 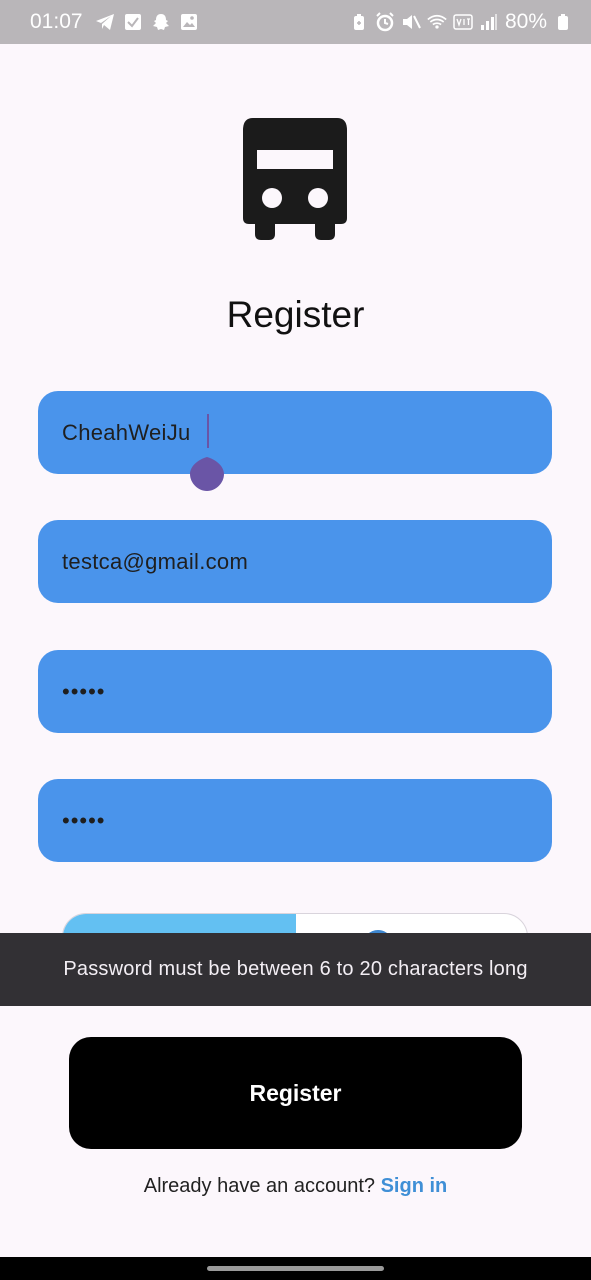 What do you see at coordinates (295, 432) in the screenshot?
I see `username-field: CheahWeiJu` at bounding box center [295, 432].